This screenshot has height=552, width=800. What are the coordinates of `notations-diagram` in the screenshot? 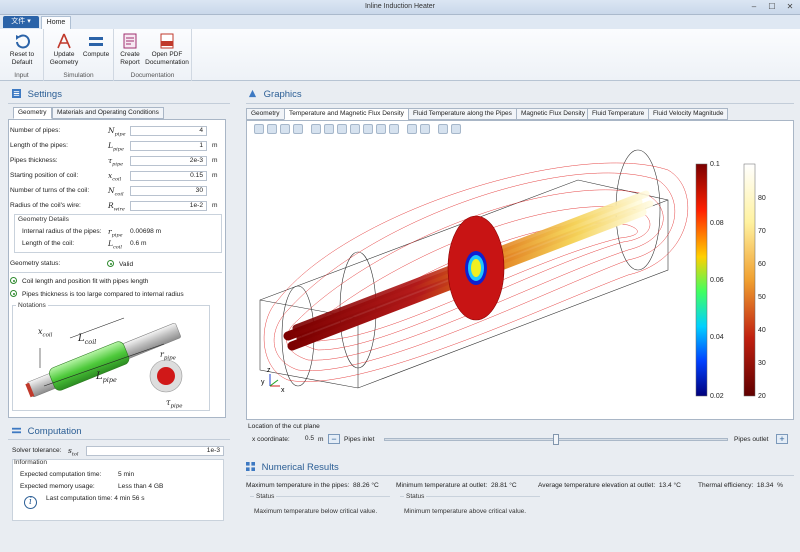 It's located at (104, 357).